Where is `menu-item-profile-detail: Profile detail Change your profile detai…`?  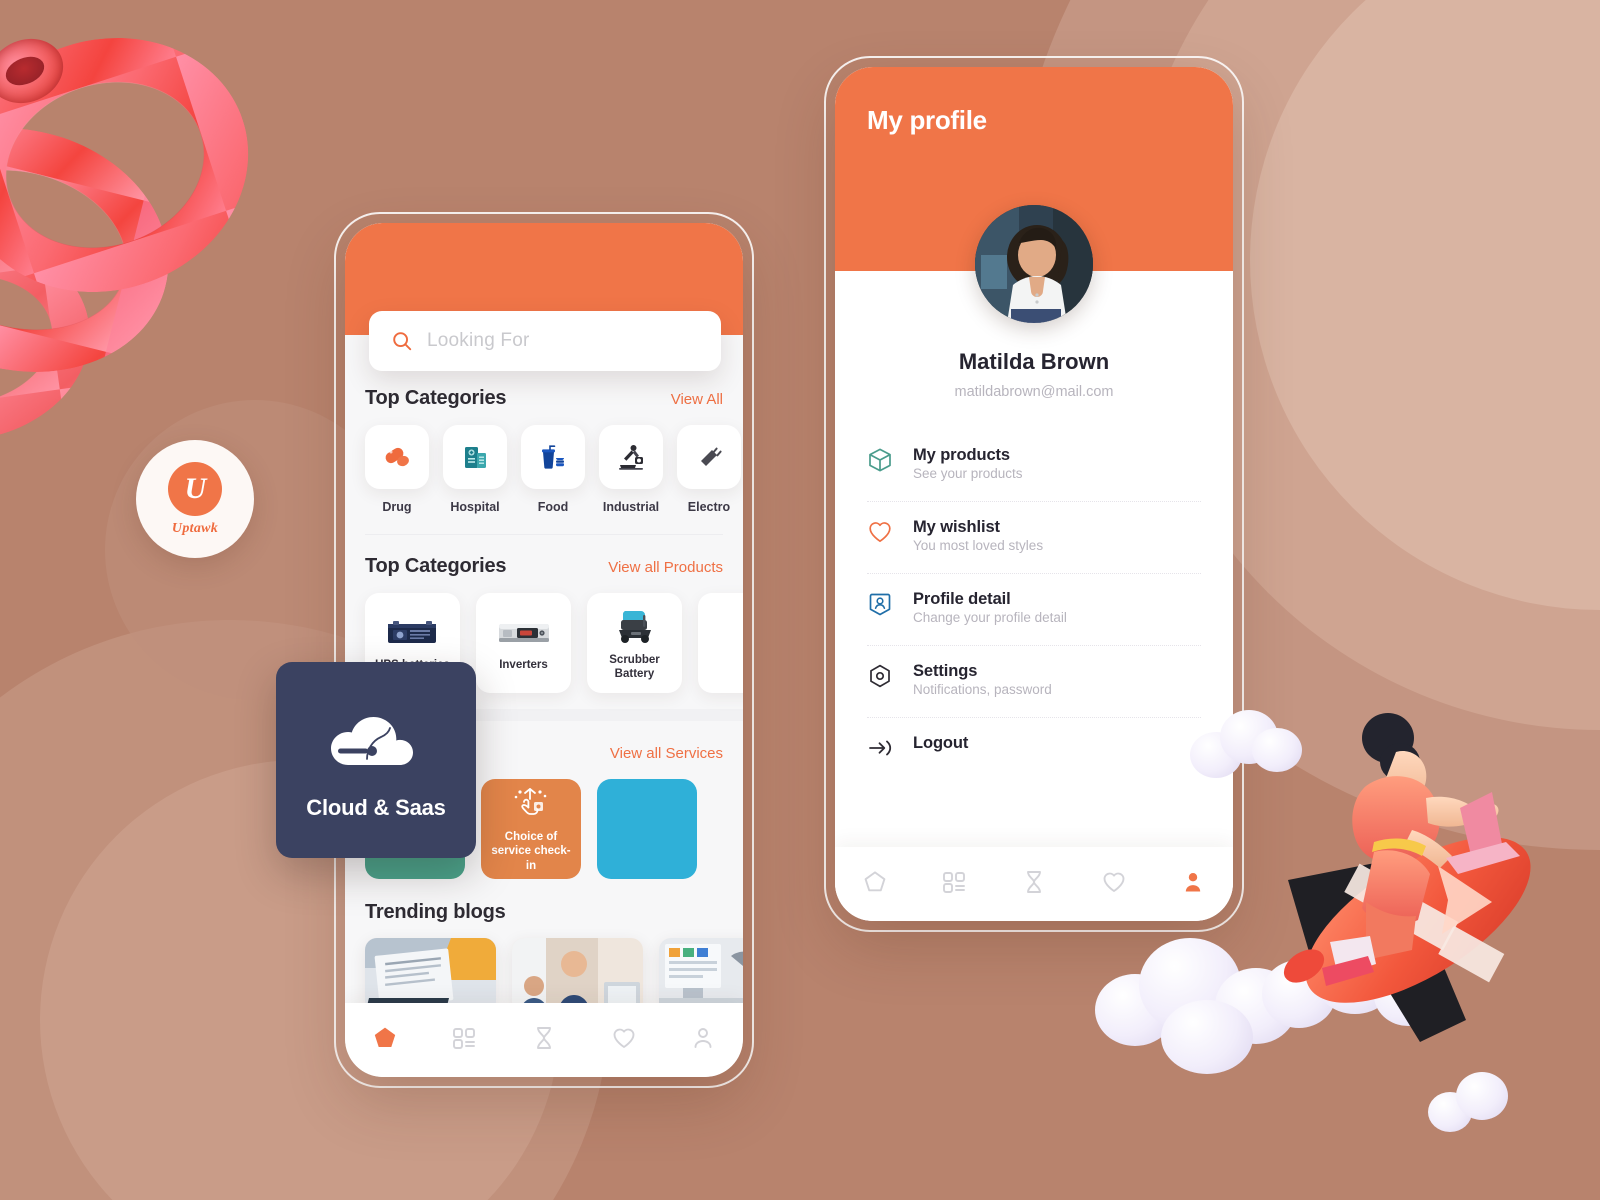 menu-item-profile-detail: Profile detail Change your profile detai… is located at coordinates (1034, 609).